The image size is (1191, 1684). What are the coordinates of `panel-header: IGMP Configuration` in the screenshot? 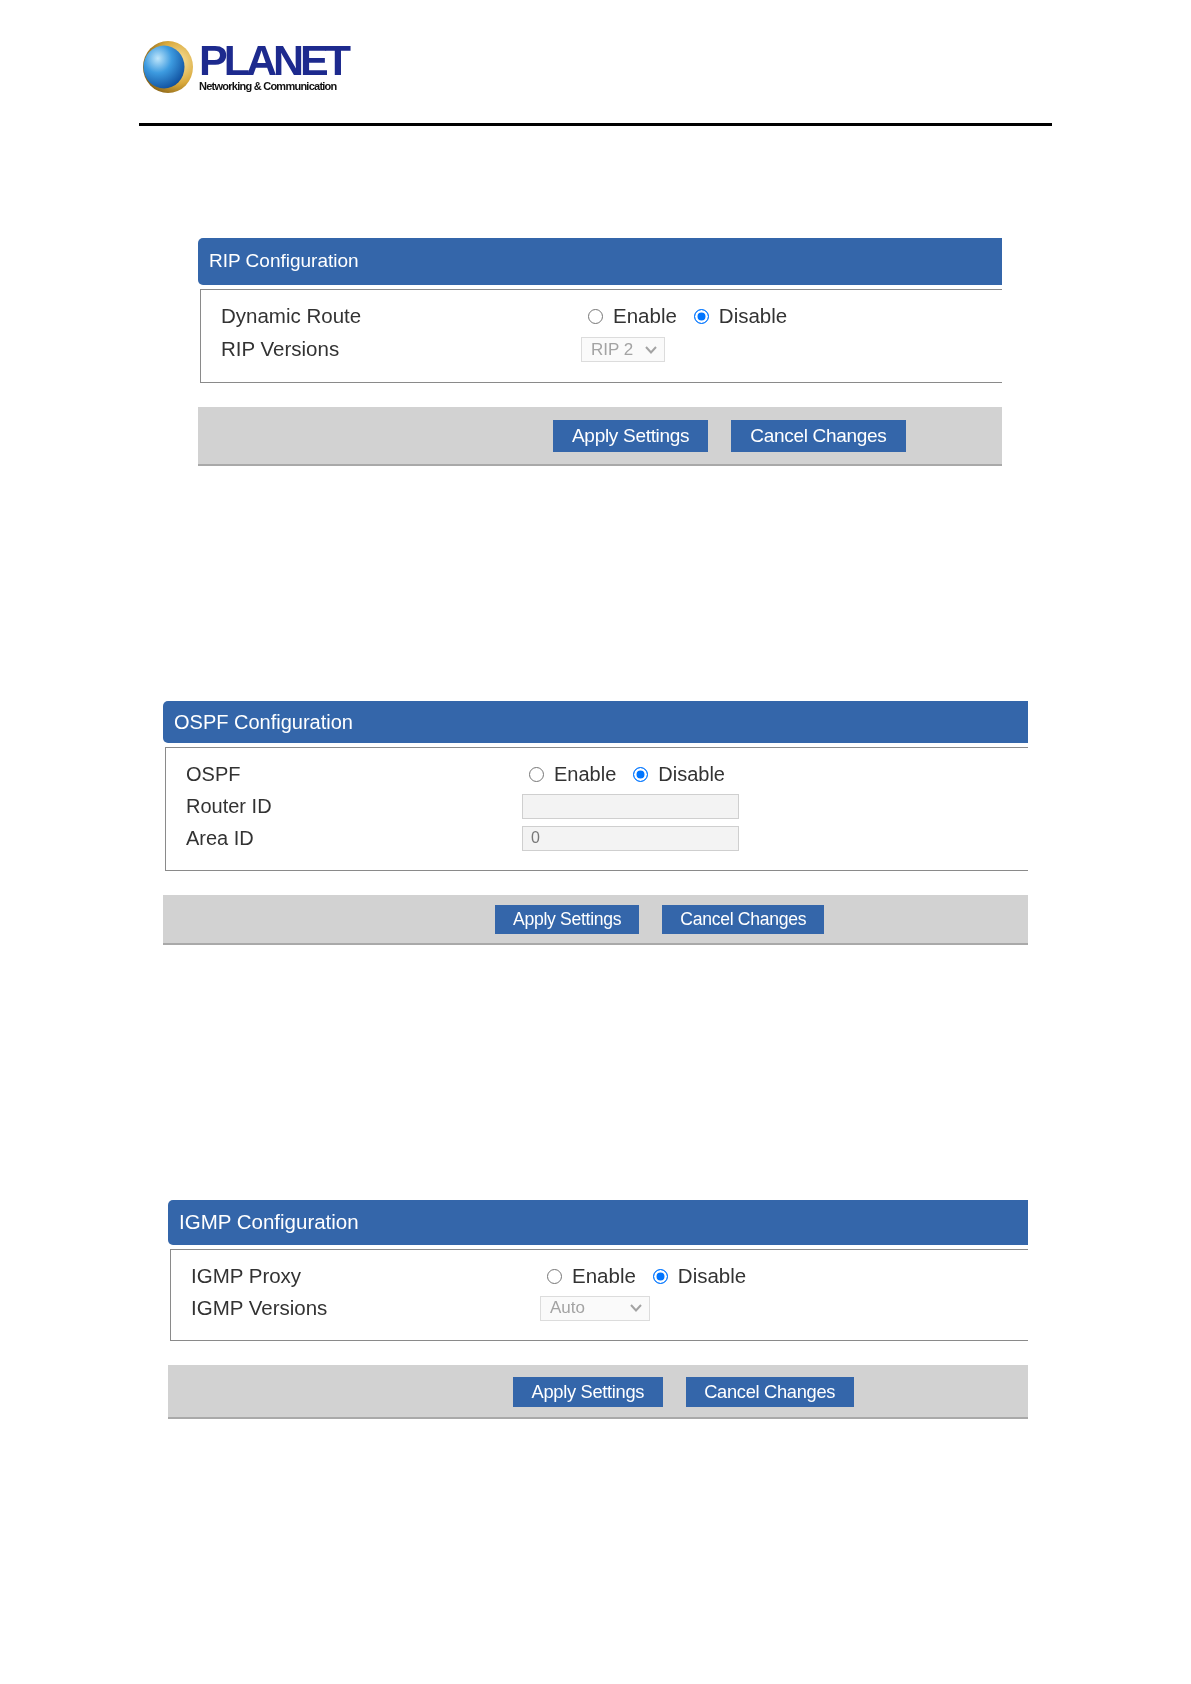 It's located at (598, 1222).